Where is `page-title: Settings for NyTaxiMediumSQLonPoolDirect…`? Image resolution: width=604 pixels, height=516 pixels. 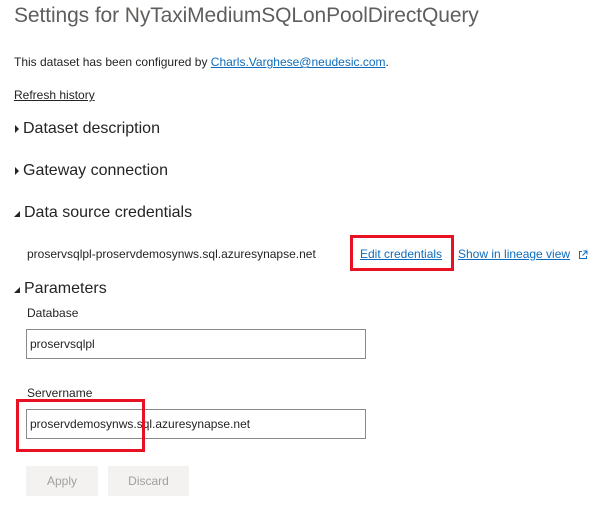
page-title: Settings for NyTaxiMediumSQLonPoolDirect… is located at coordinates (246, 15).